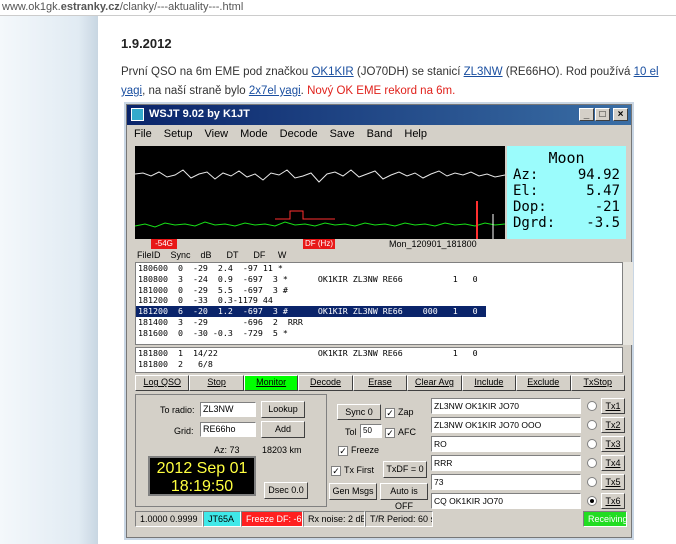 The height and width of the screenshot is (544, 676). What do you see at coordinates (405, 469) in the screenshot?
I see `txdf-button: TxDF = 0` at bounding box center [405, 469].